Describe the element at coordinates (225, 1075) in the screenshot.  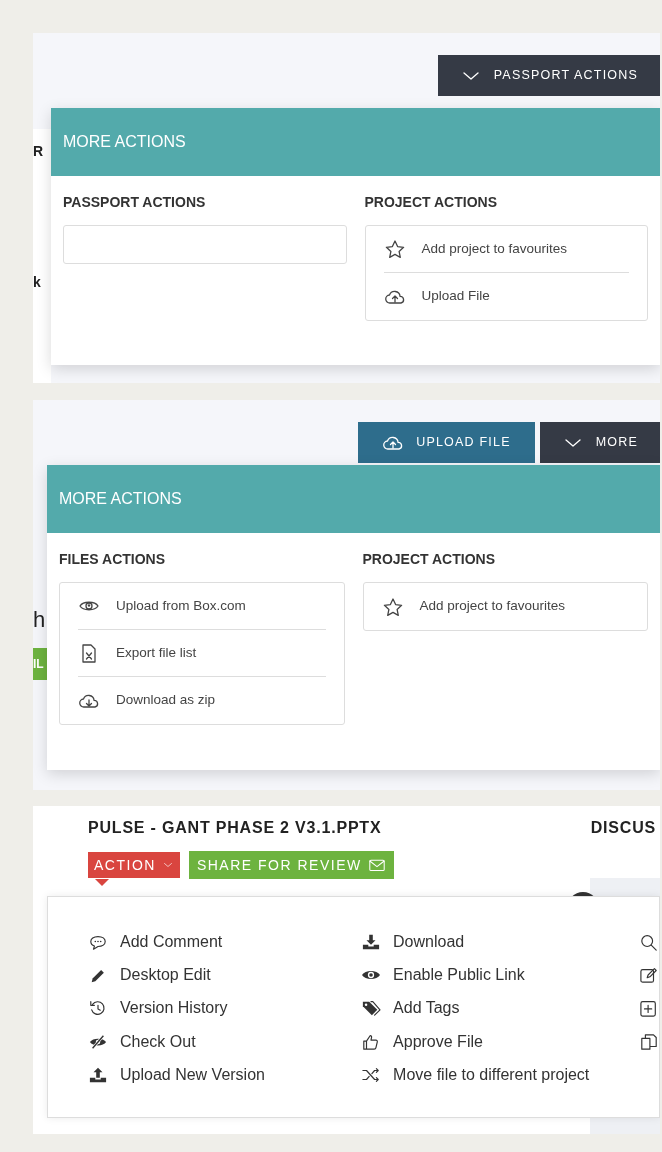
I see `menu-item: Upload New Version` at that location.